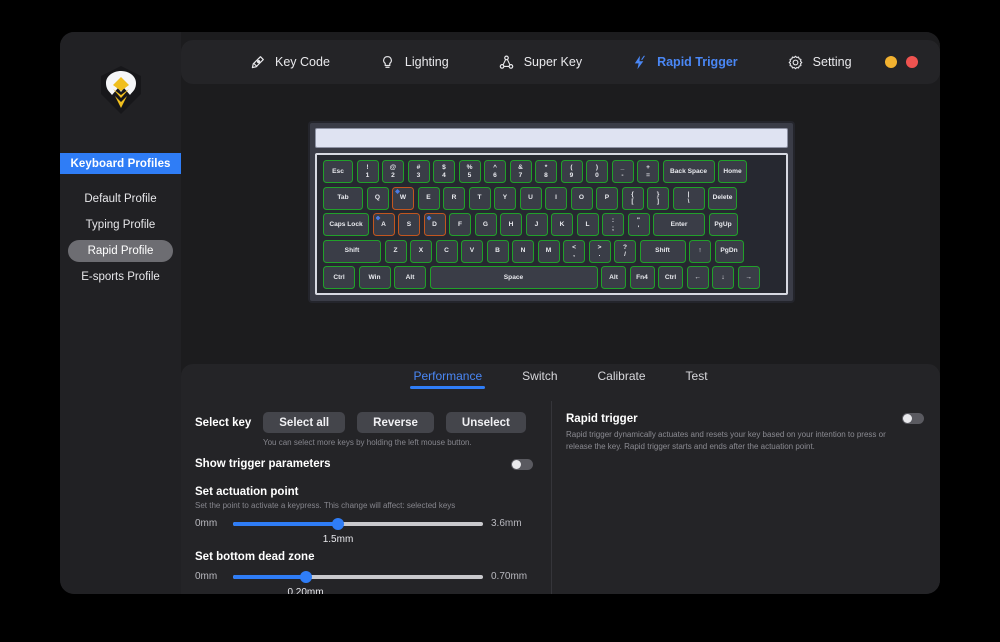  Describe the element at coordinates (395, 251) in the screenshot. I see `key-z: Z` at that location.